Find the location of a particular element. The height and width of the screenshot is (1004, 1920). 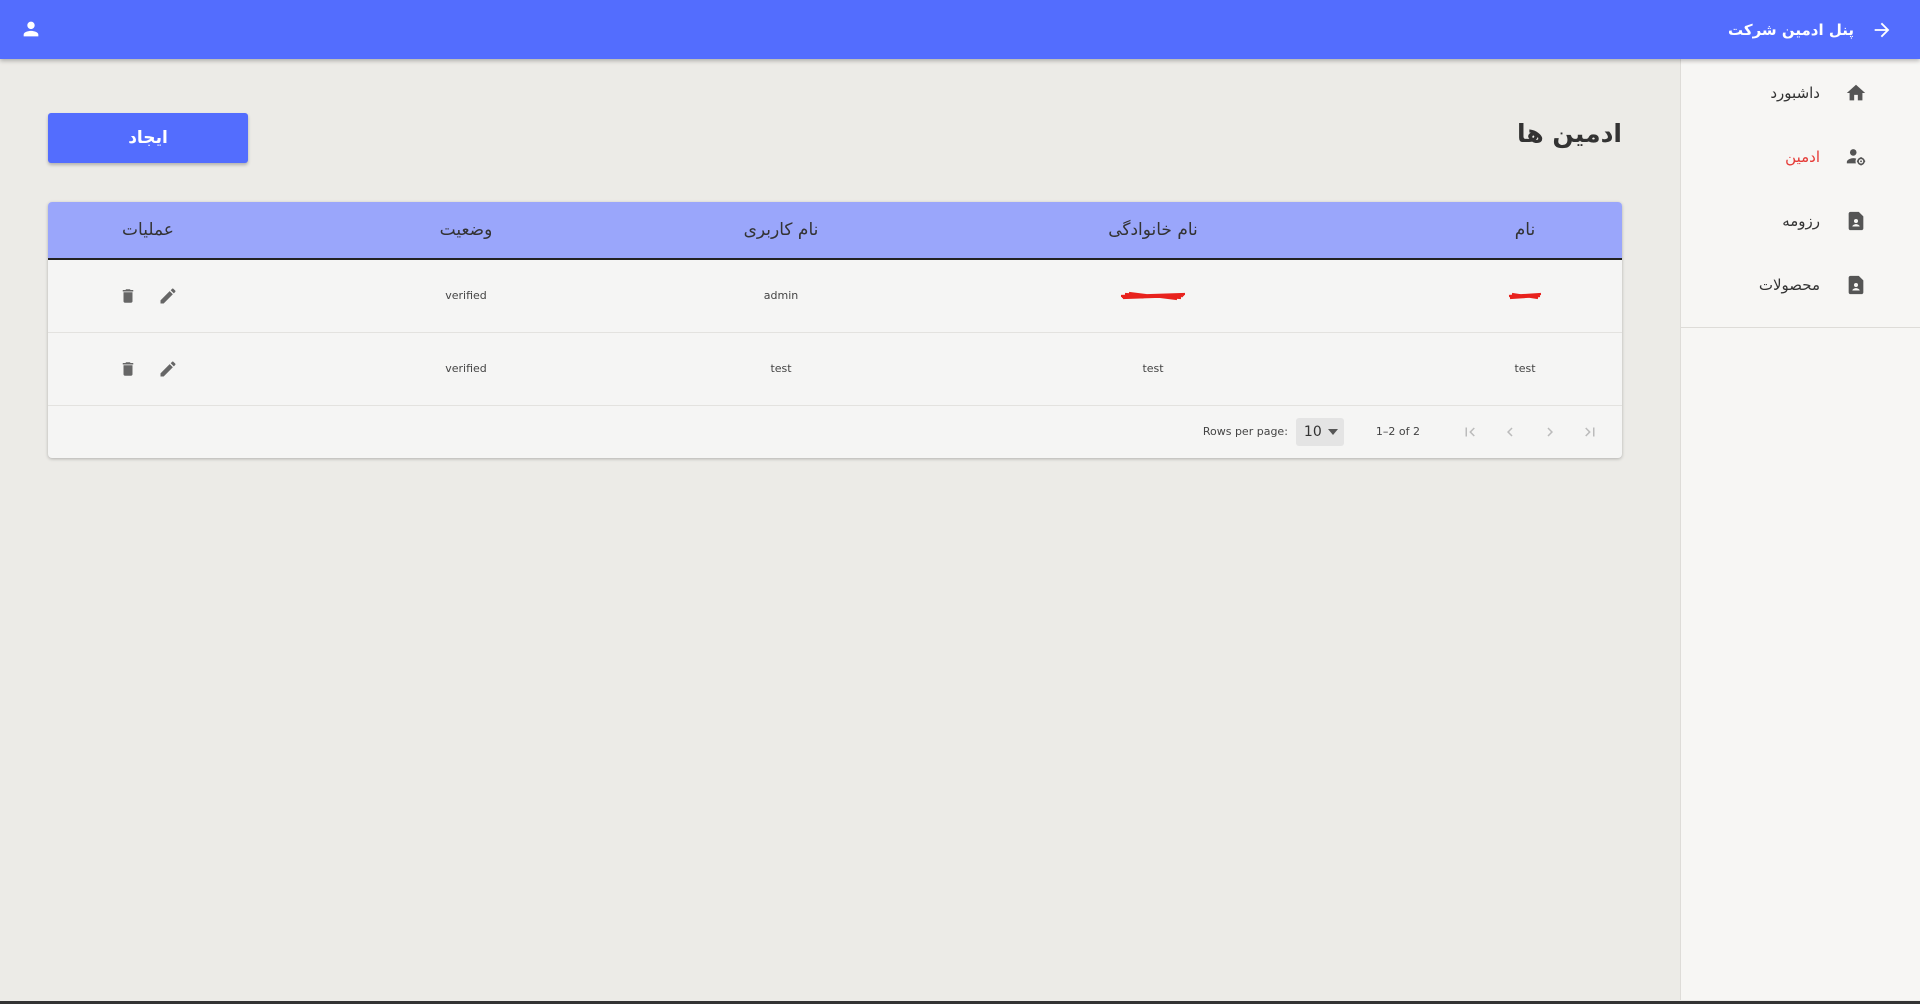

cell-username: admin is located at coordinates (781, 296).